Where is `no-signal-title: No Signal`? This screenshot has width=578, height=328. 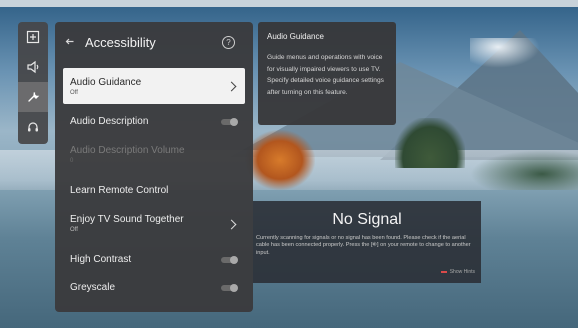
no-signal-title: No Signal is located at coordinates (367, 219).